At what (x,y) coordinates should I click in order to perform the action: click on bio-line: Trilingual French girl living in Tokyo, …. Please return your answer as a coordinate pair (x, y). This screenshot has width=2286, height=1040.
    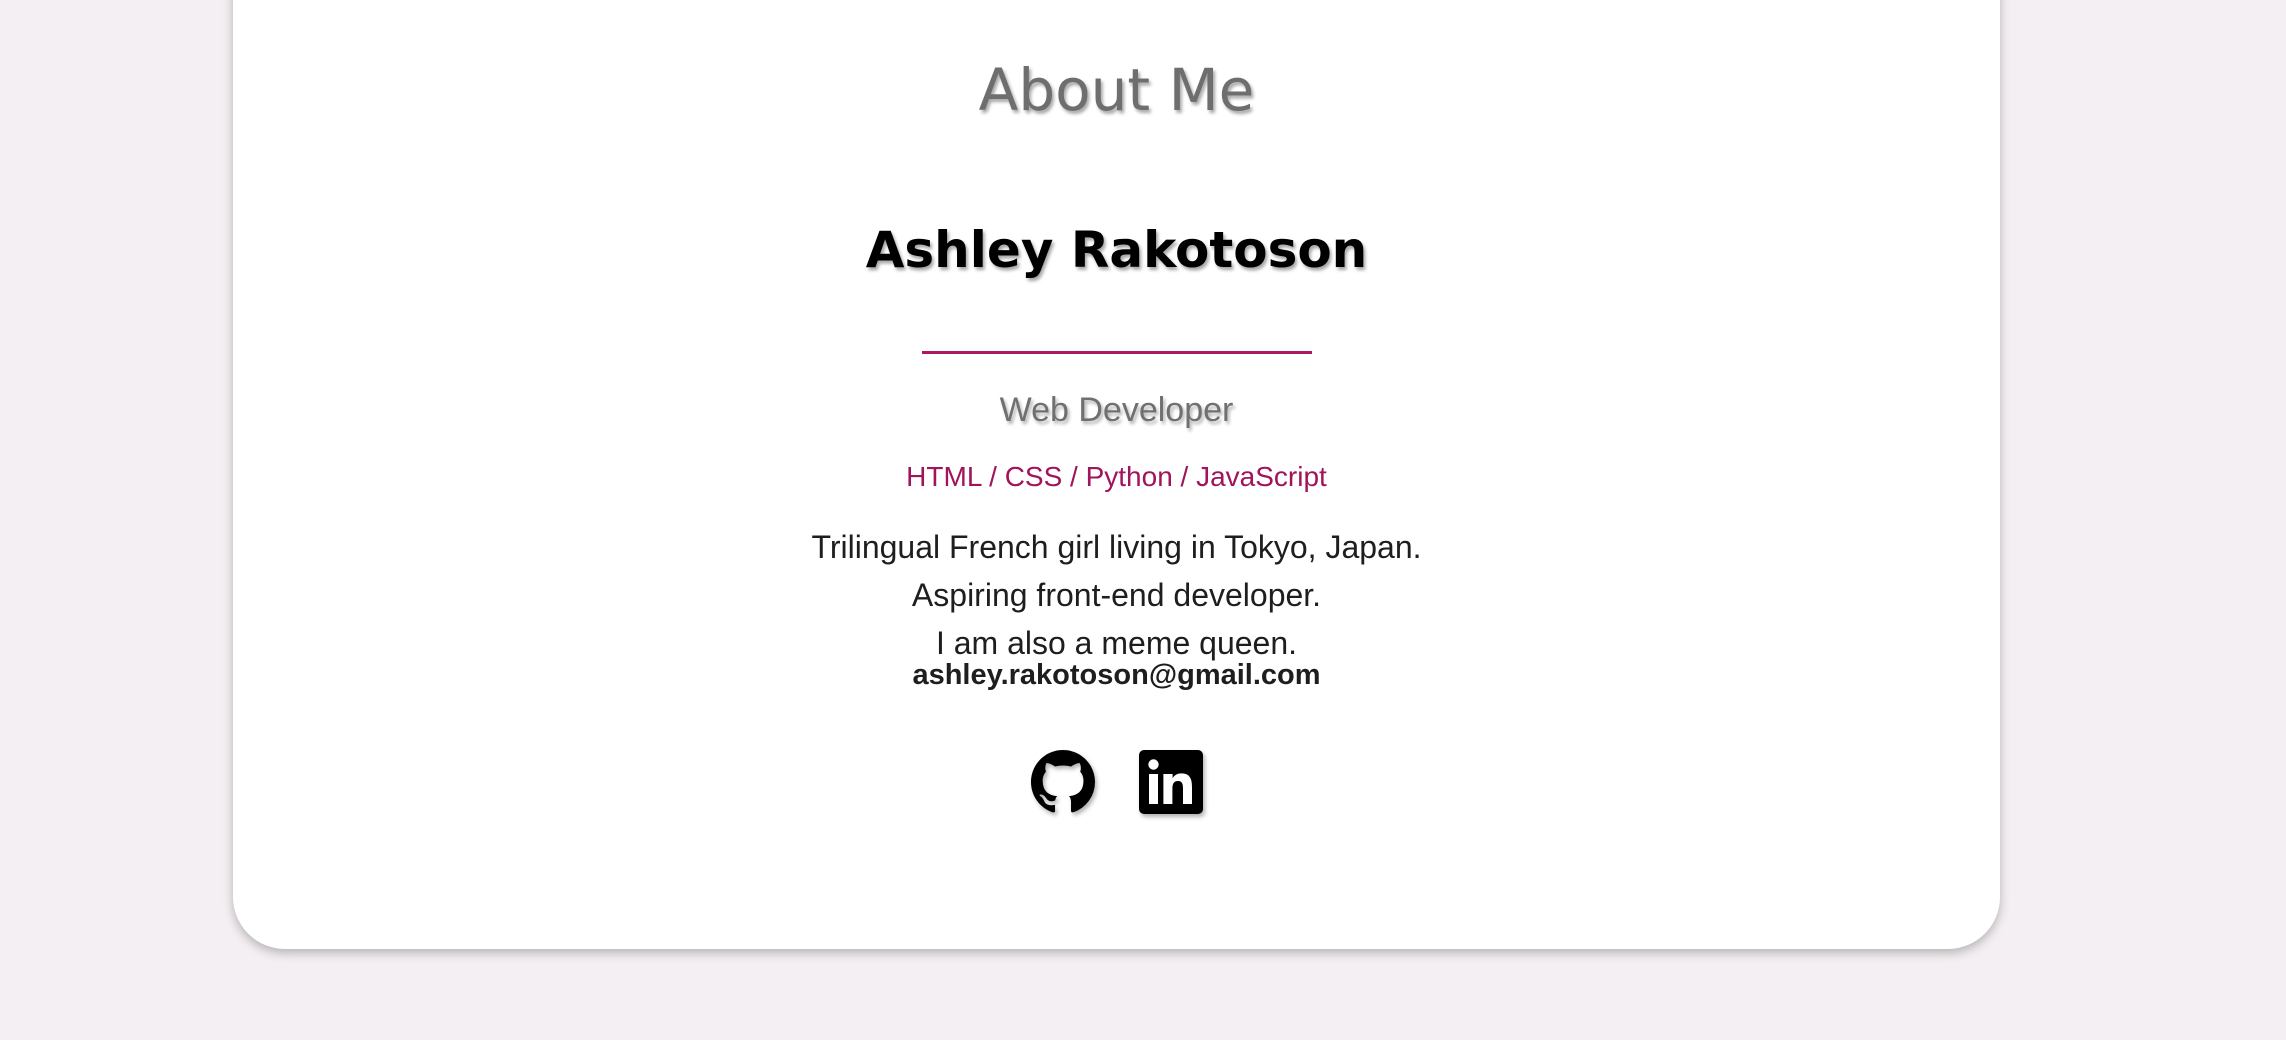
    Looking at the image, I should click on (1116, 547).